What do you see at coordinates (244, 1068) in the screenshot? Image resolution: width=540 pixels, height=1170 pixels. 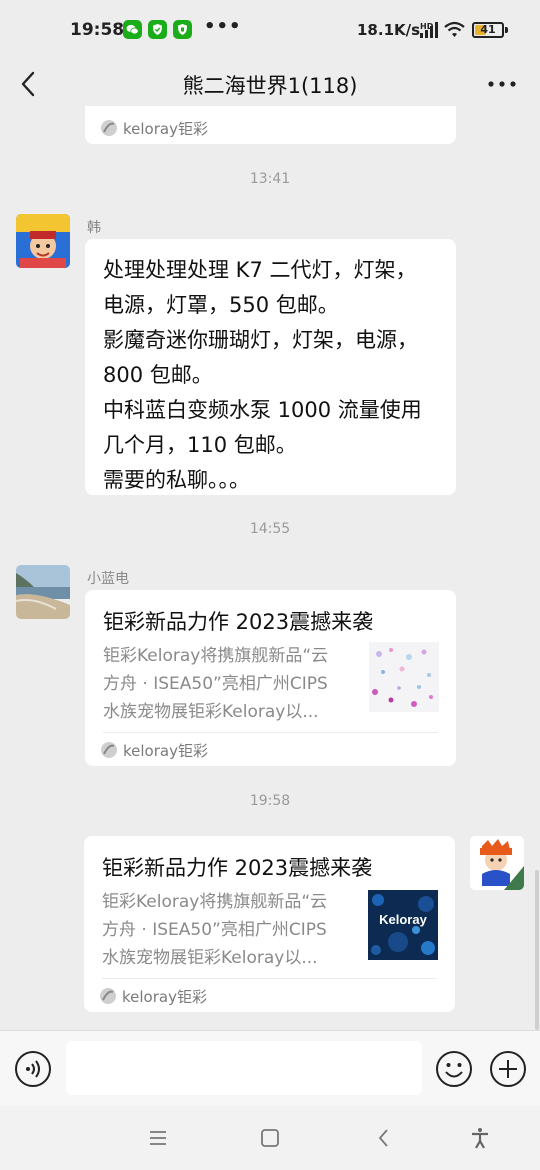 I see `message-input` at bounding box center [244, 1068].